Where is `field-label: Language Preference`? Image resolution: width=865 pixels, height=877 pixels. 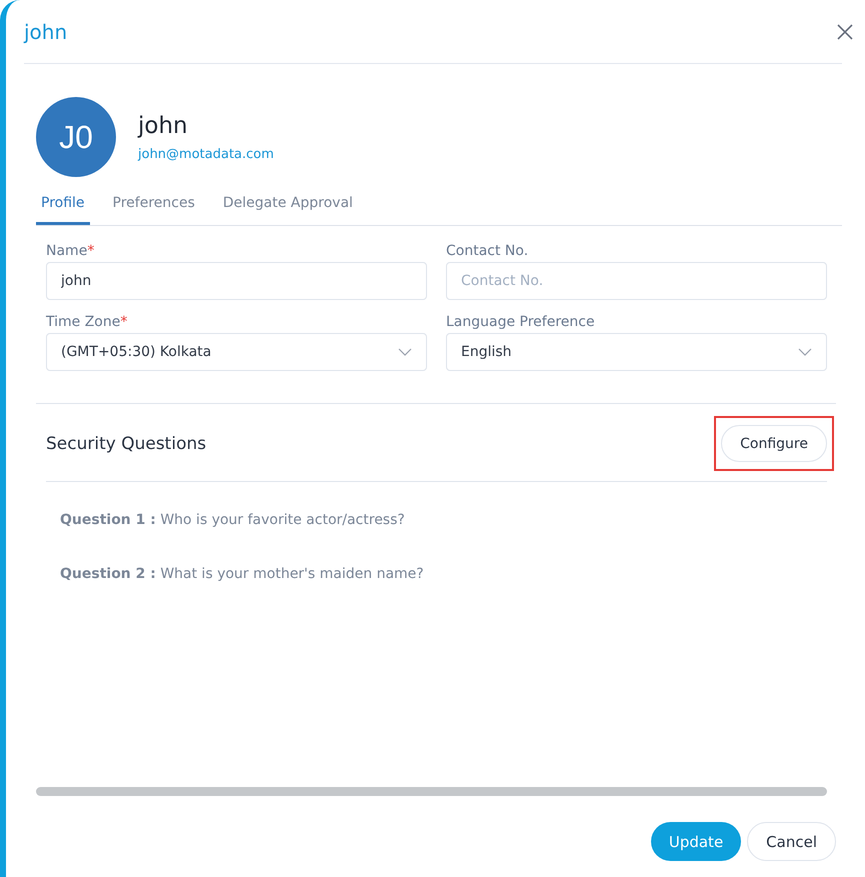 field-label: Language Preference is located at coordinates (521, 322).